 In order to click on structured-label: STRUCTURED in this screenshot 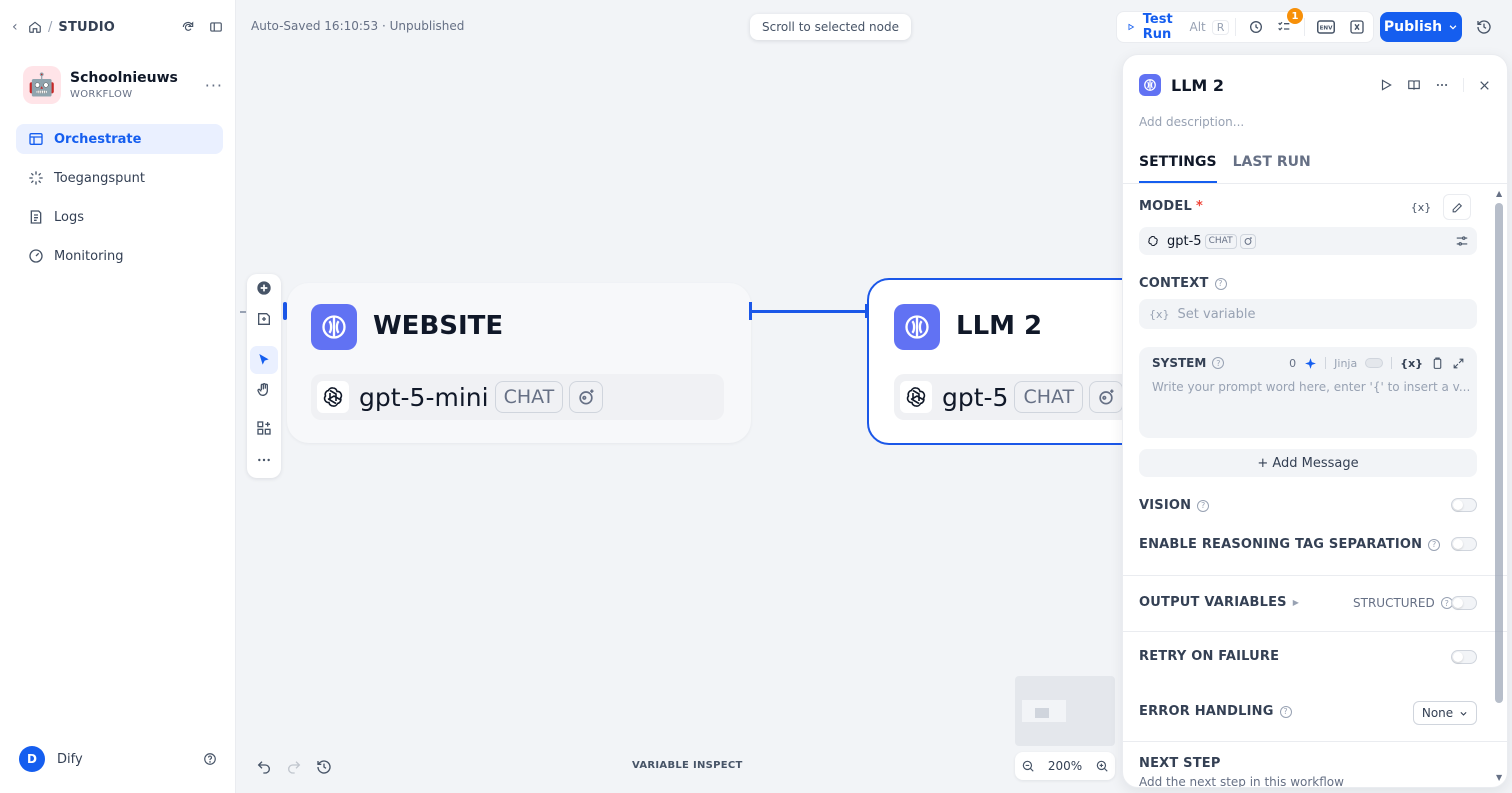, I will do `click(1394, 603)`.